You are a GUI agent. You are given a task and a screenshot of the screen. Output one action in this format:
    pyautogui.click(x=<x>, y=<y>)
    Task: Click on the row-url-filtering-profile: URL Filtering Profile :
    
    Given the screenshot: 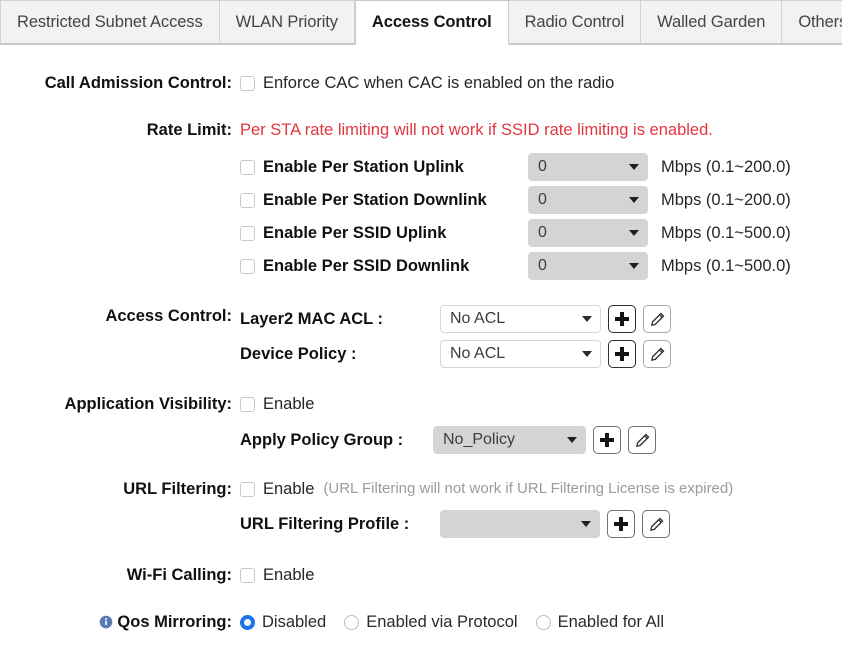 What is the action you would take?
    pyautogui.click(x=421, y=524)
    